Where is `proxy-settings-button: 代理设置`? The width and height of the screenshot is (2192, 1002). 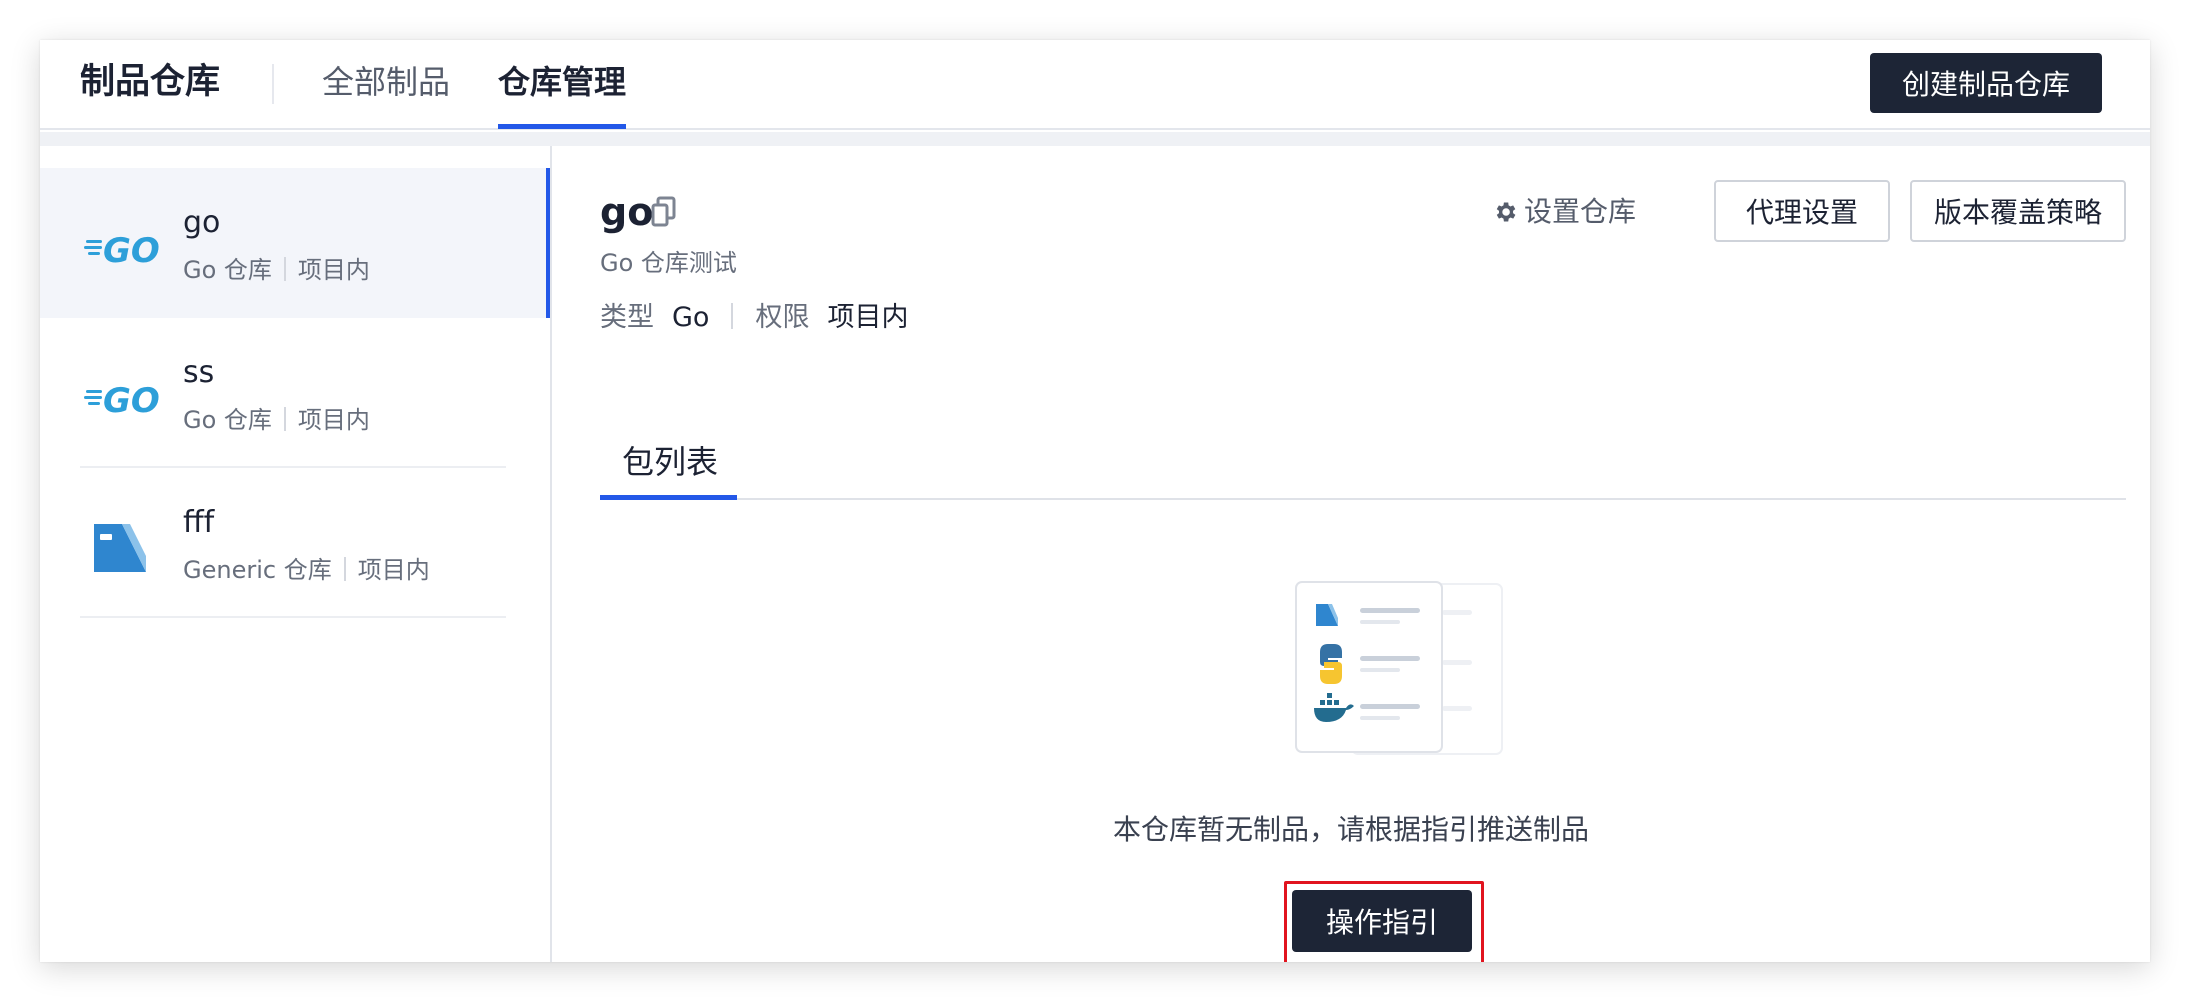 proxy-settings-button: 代理设置 is located at coordinates (1802, 211).